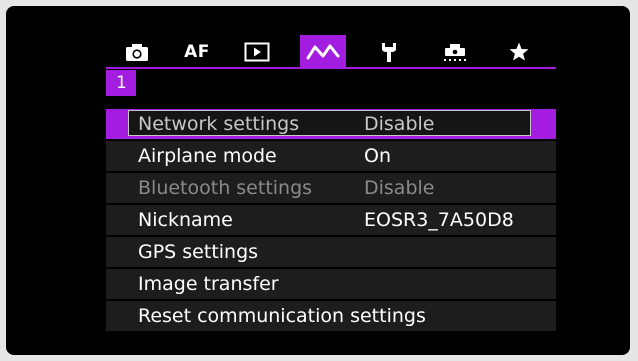  Describe the element at coordinates (331, 252) in the screenshot. I see `menu-item-gps-settings: GPS settings` at that location.